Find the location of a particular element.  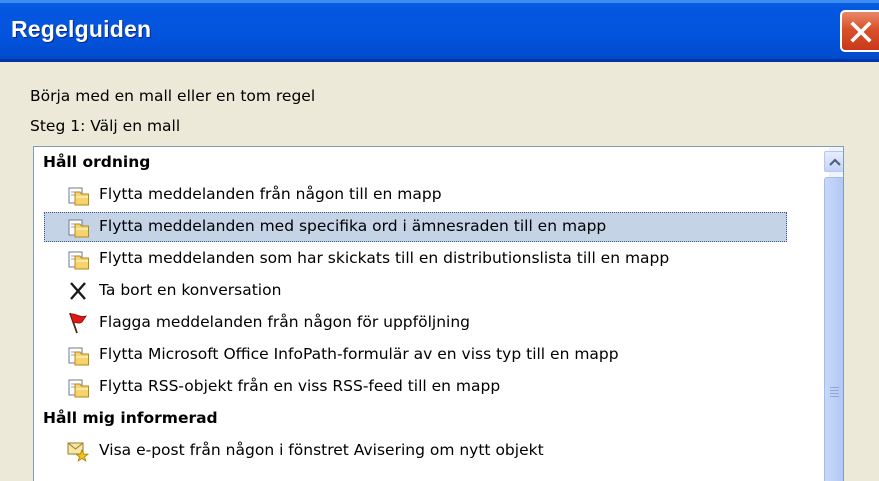

window-title: Regelguiden is located at coordinates (81, 29).